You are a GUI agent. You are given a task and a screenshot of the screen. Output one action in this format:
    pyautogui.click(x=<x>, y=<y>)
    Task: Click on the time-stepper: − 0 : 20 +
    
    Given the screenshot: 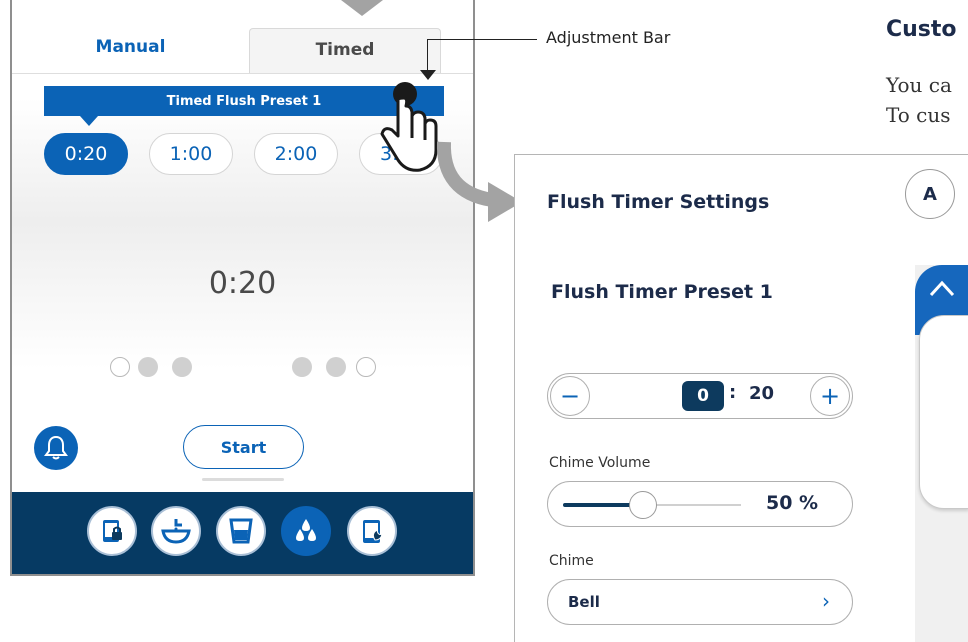 What is the action you would take?
    pyautogui.click(x=700, y=396)
    